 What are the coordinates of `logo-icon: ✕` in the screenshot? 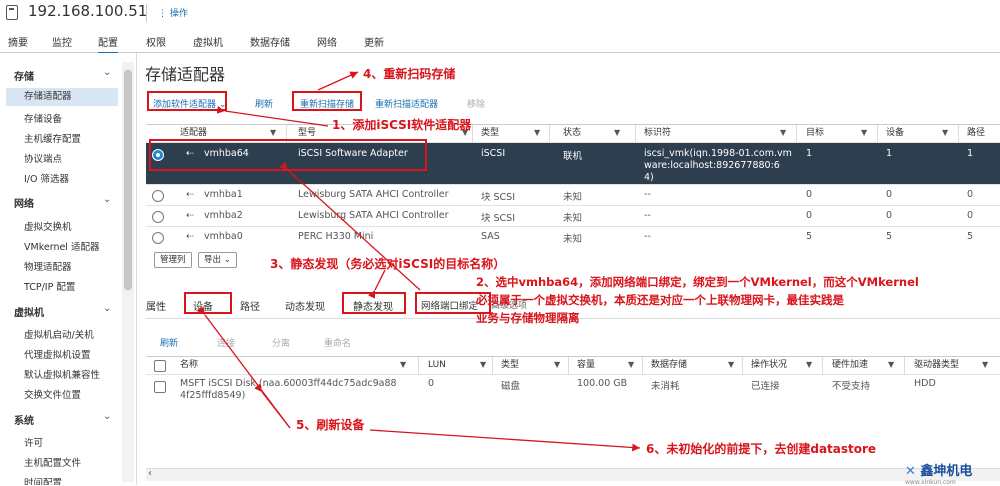 It's located at (913, 471).